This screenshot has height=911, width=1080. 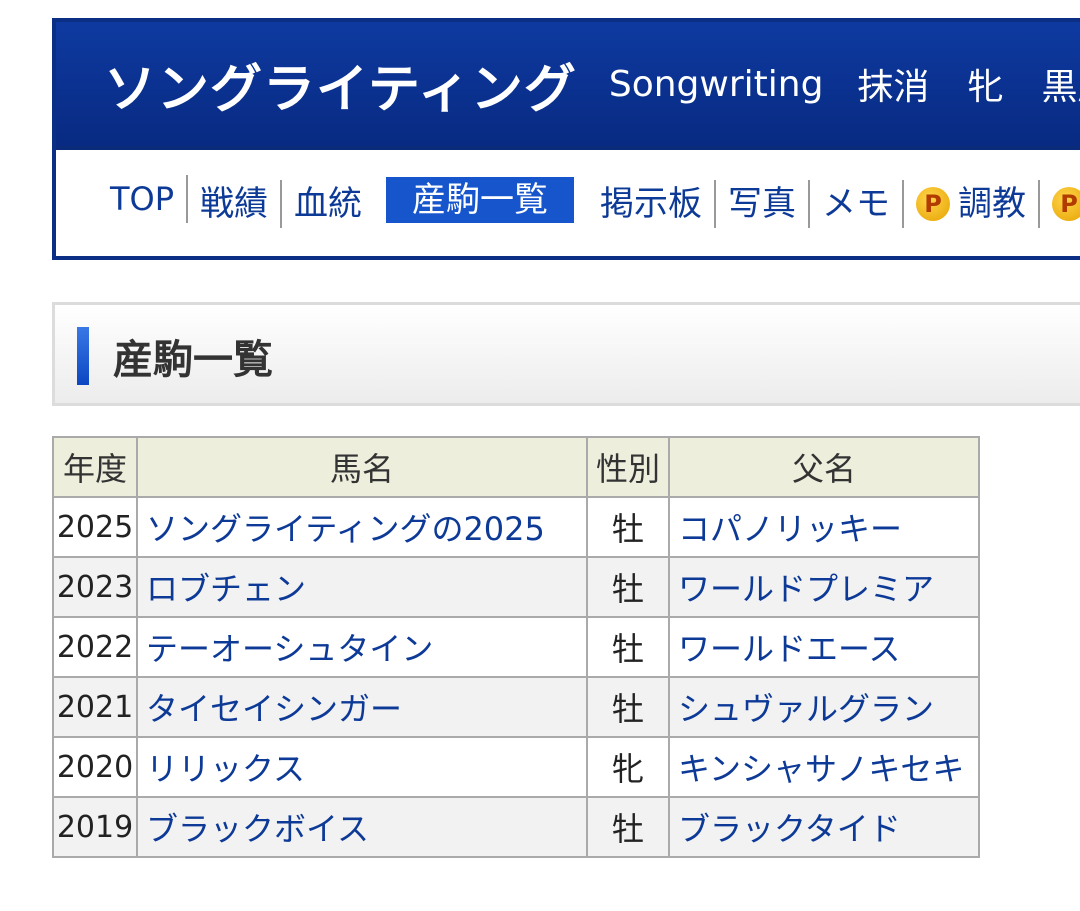 What do you see at coordinates (83, 356) in the screenshot?
I see `section-accent-bar` at bounding box center [83, 356].